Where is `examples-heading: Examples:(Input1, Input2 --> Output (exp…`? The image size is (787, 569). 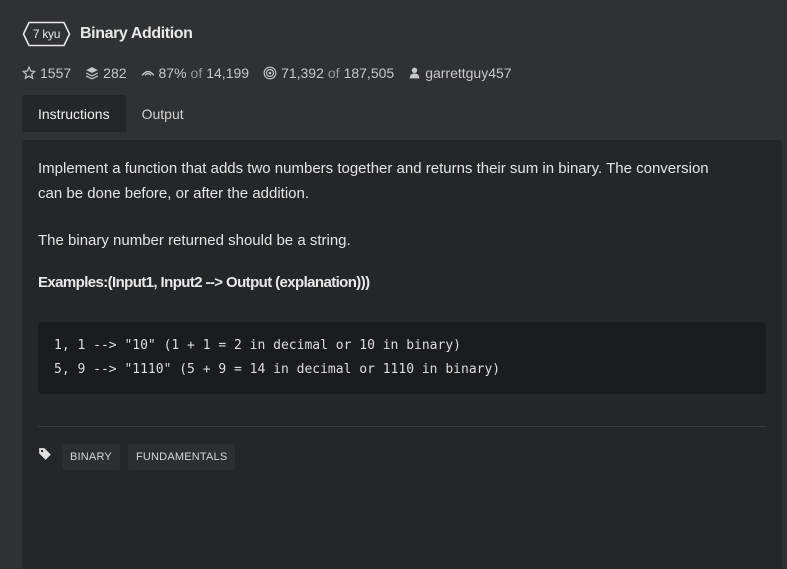 examples-heading: Examples:(Input1, Input2 --> Output (exp… is located at coordinates (204, 282).